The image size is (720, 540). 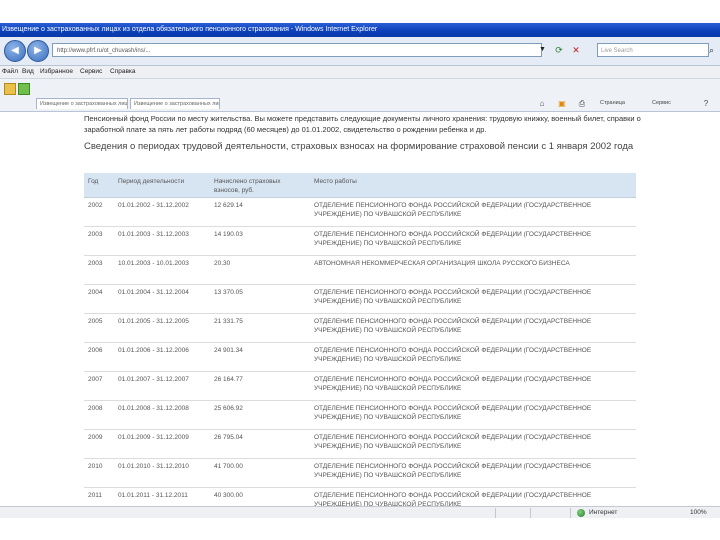 What do you see at coordinates (260, 496) in the screenshot?
I see `cell-amount: 40 300.00` at bounding box center [260, 496].